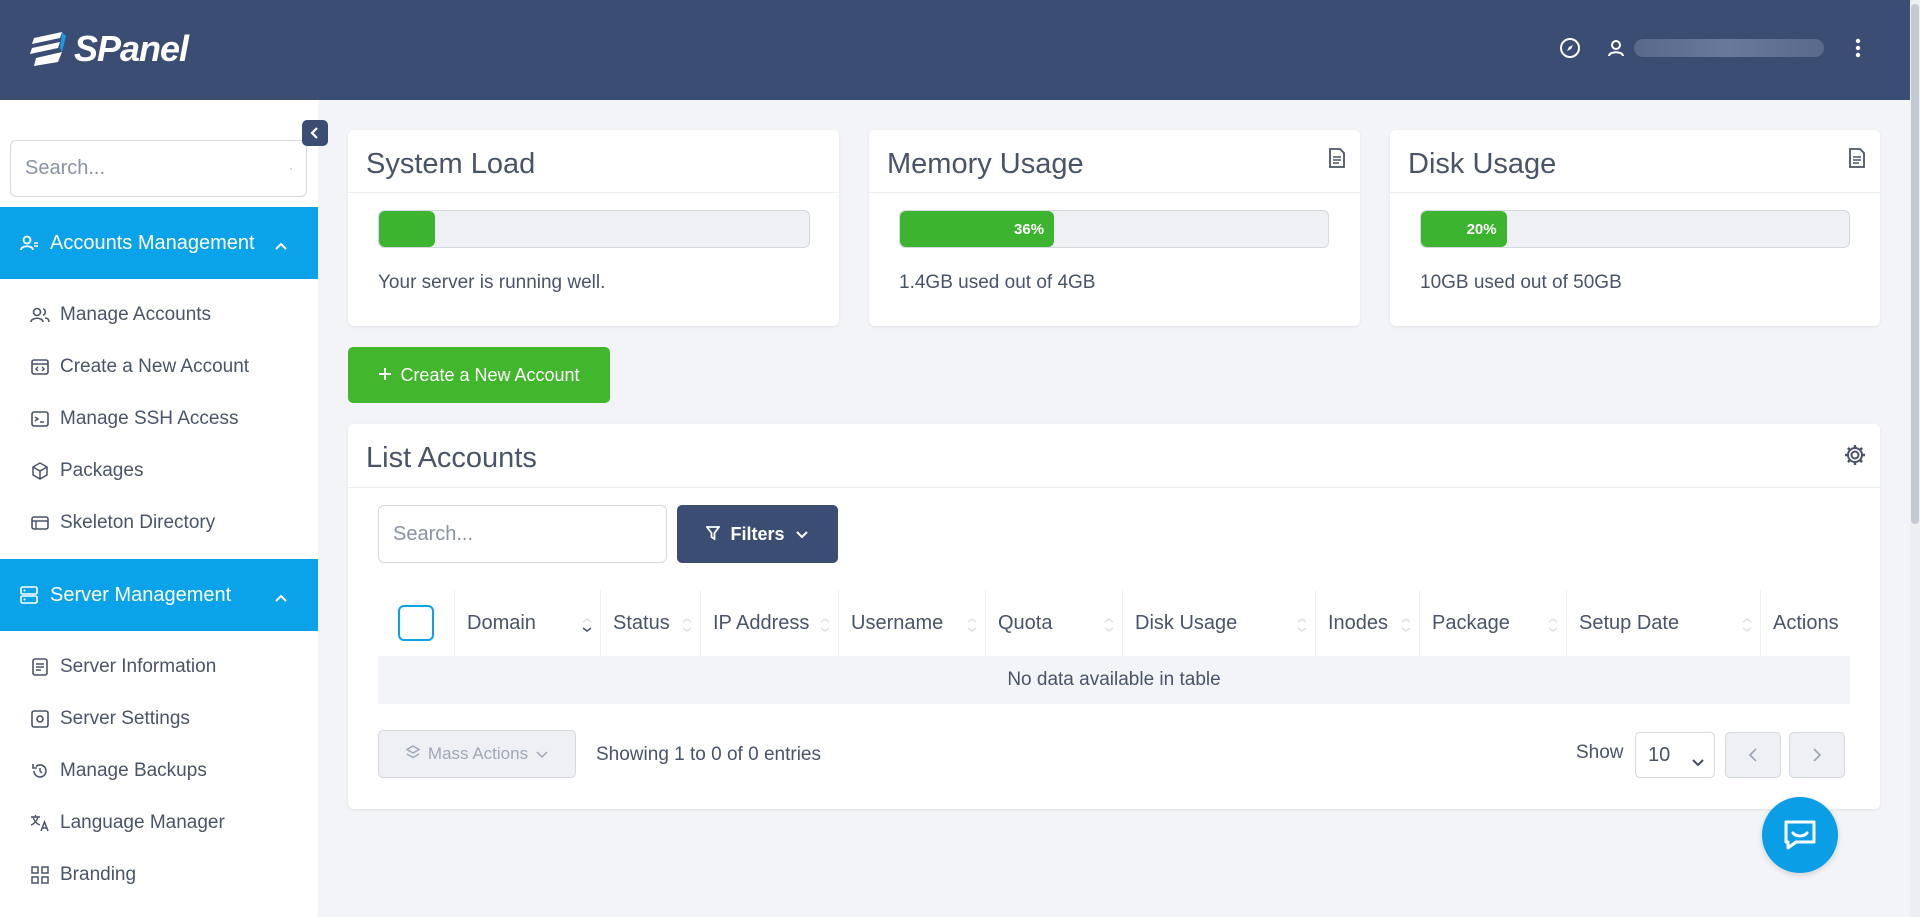 This screenshot has width=1920, height=917. What do you see at coordinates (155, 366) in the screenshot?
I see `sidebar-item-label: Create a New Account` at bounding box center [155, 366].